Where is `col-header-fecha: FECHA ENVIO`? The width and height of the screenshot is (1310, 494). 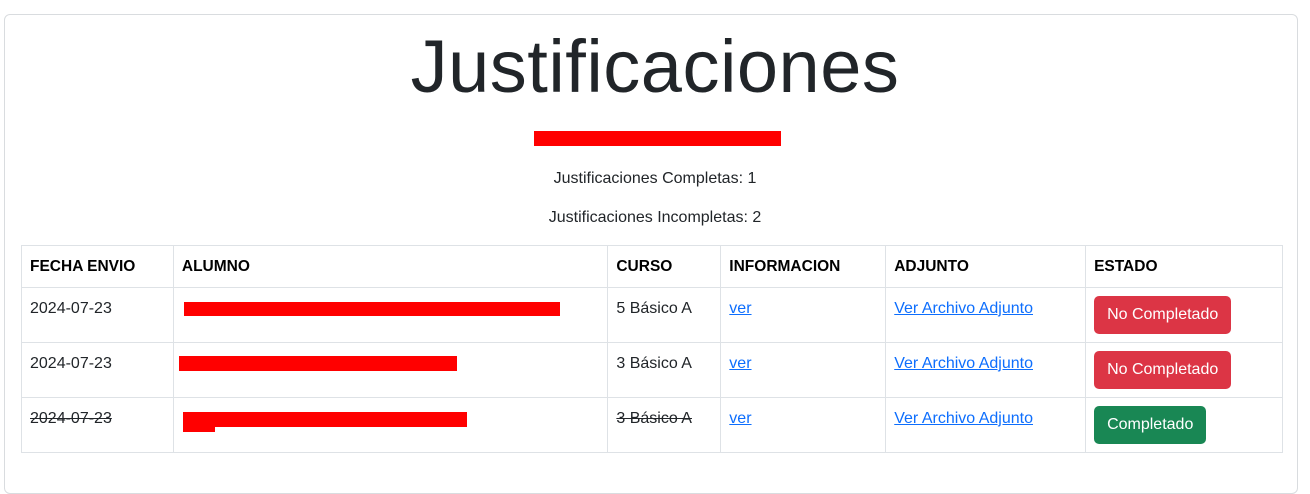 col-header-fecha: FECHA ENVIO is located at coordinates (97, 266).